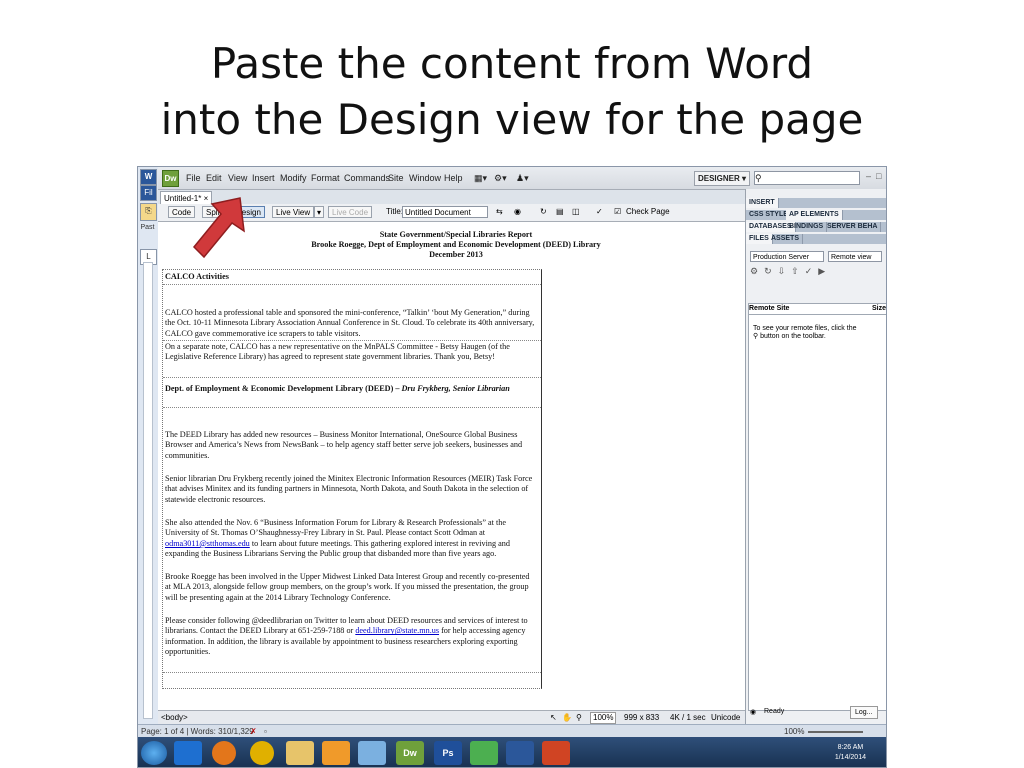  What do you see at coordinates (350, 212) in the screenshot?
I see `live-code-button: Live Code` at bounding box center [350, 212].